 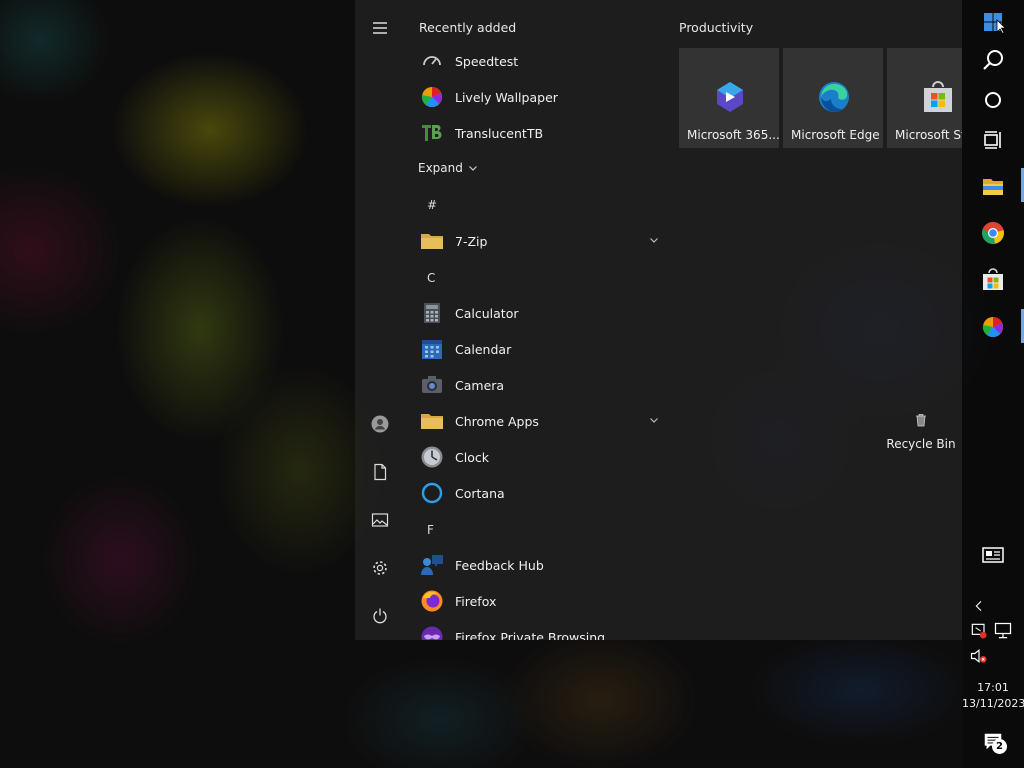 What do you see at coordinates (921, 444) in the screenshot?
I see `recycle-bin-label: Recycle Bin` at bounding box center [921, 444].